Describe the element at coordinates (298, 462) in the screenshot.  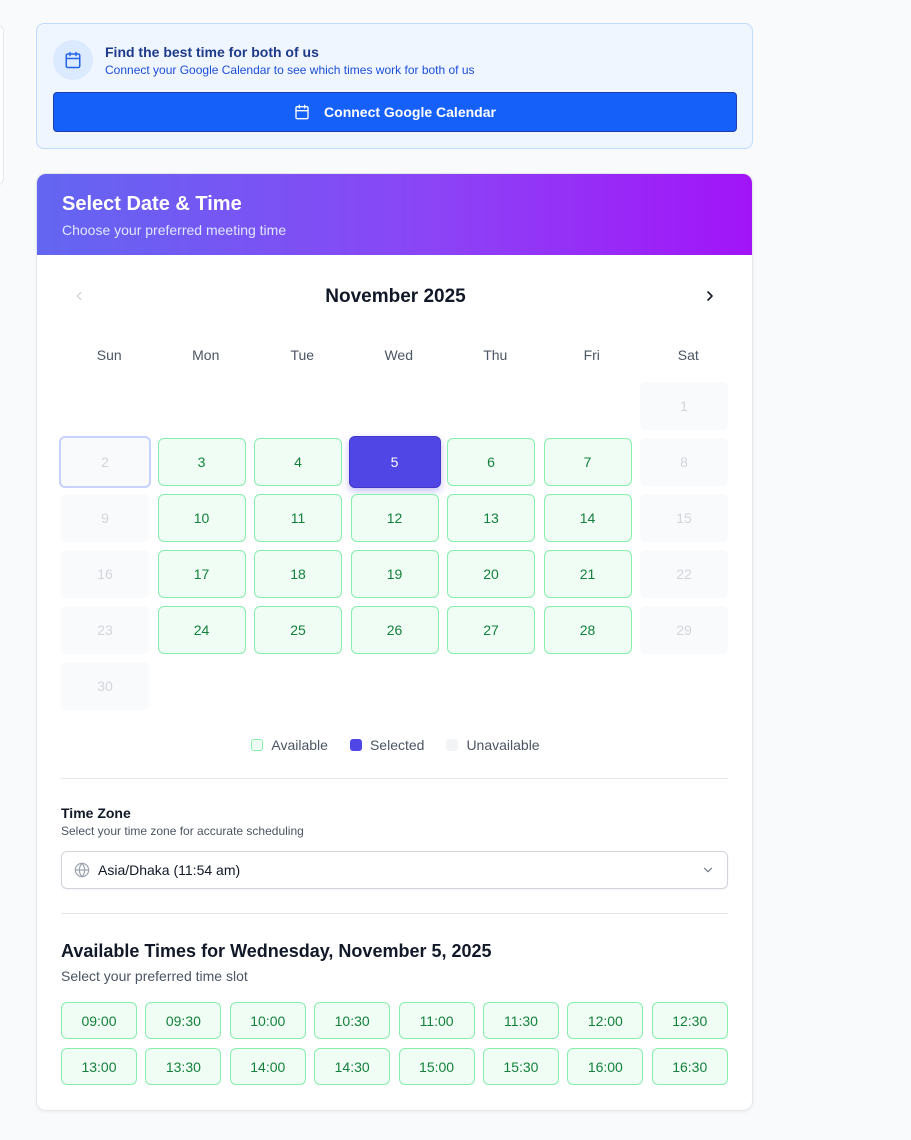
I see `calendar-day-4: 4` at that location.